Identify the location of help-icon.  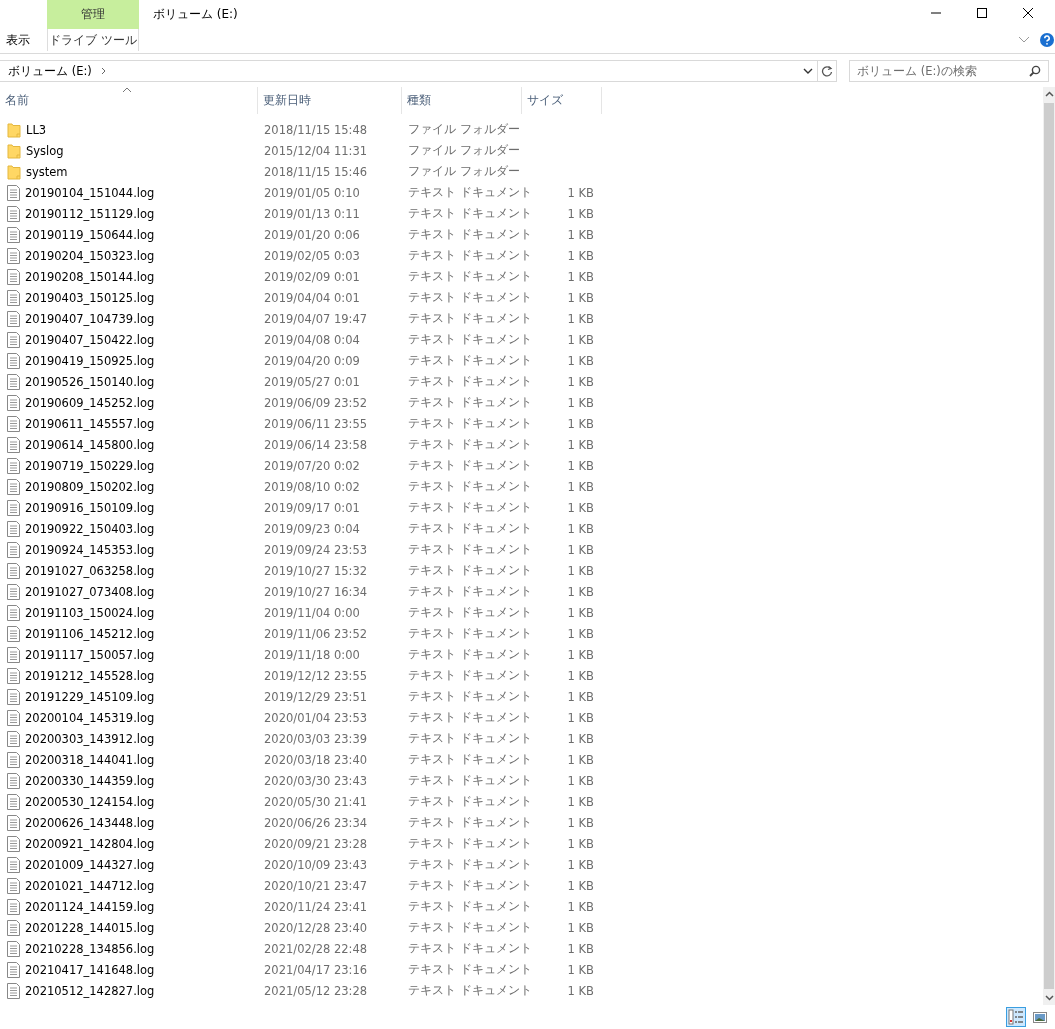
(1047, 39).